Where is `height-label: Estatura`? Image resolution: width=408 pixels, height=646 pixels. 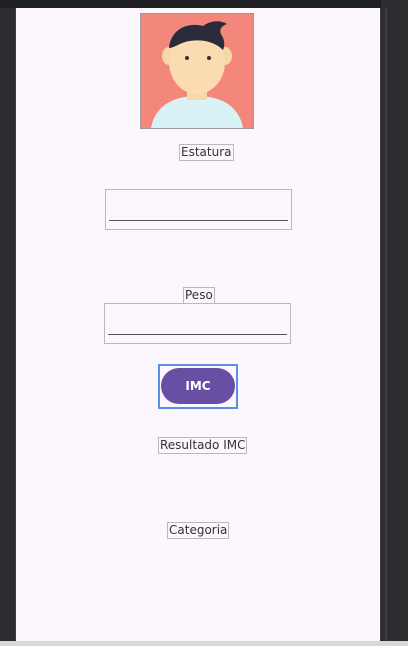
height-label: Estatura is located at coordinates (206, 152).